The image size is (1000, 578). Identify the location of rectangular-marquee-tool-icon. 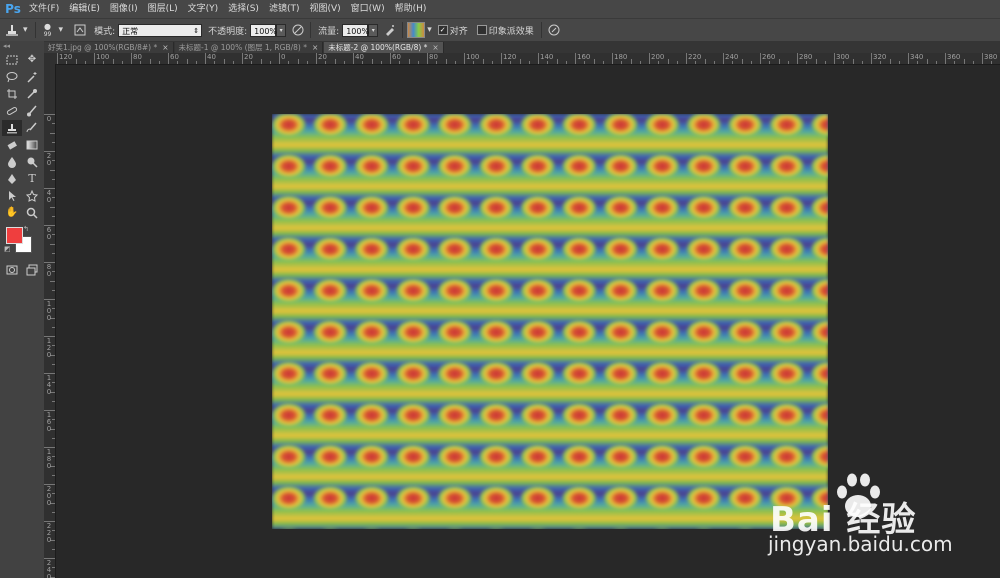
(12, 60).